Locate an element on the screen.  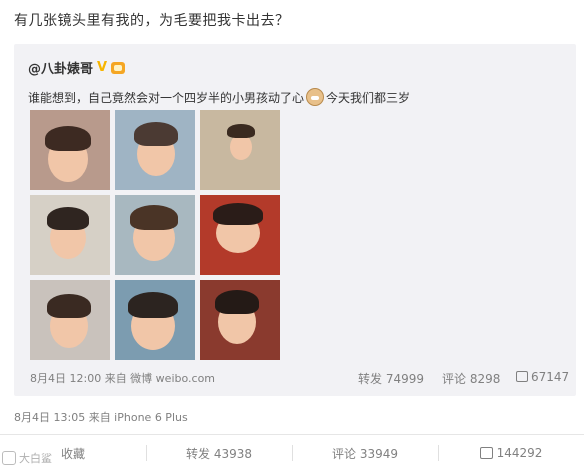
repost-button: 转发 43938 is located at coordinates (219, 453).